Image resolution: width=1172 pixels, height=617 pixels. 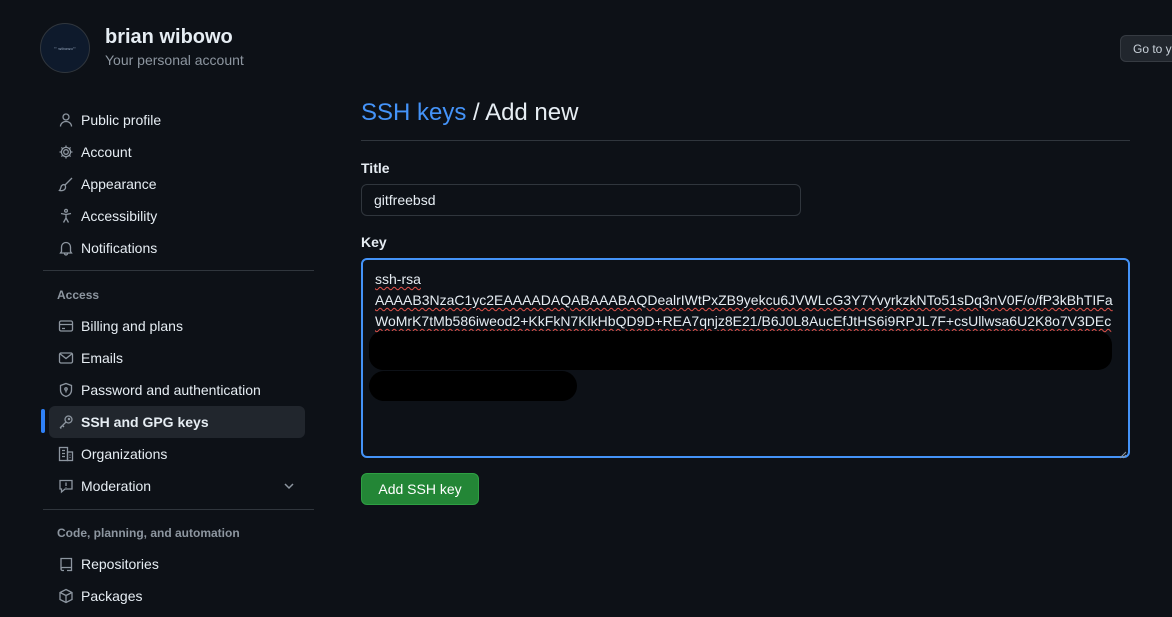 What do you see at coordinates (398, 279) in the screenshot?
I see `key-text-rsa: ssh-rsa` at bounding box center [398, 279].